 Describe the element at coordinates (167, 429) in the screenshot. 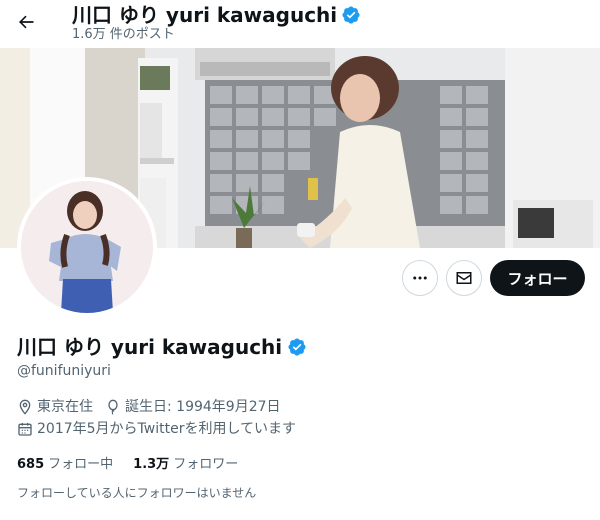

I see `joined-text: 2017年5月からTwitterを利用しています` at that location.